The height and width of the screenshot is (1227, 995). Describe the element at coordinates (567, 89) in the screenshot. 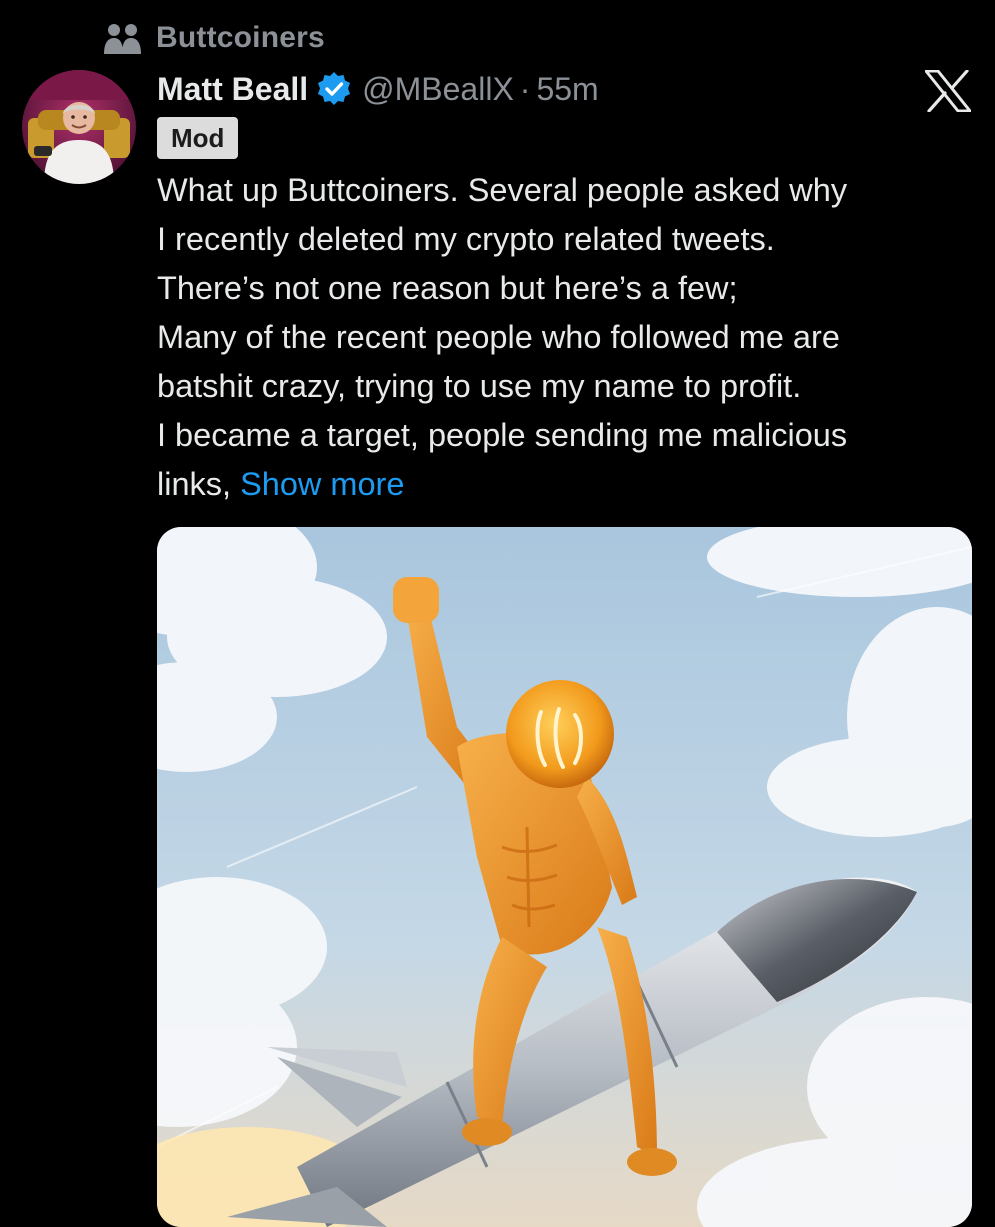

I see `post-timestamp: 55m` at that location.